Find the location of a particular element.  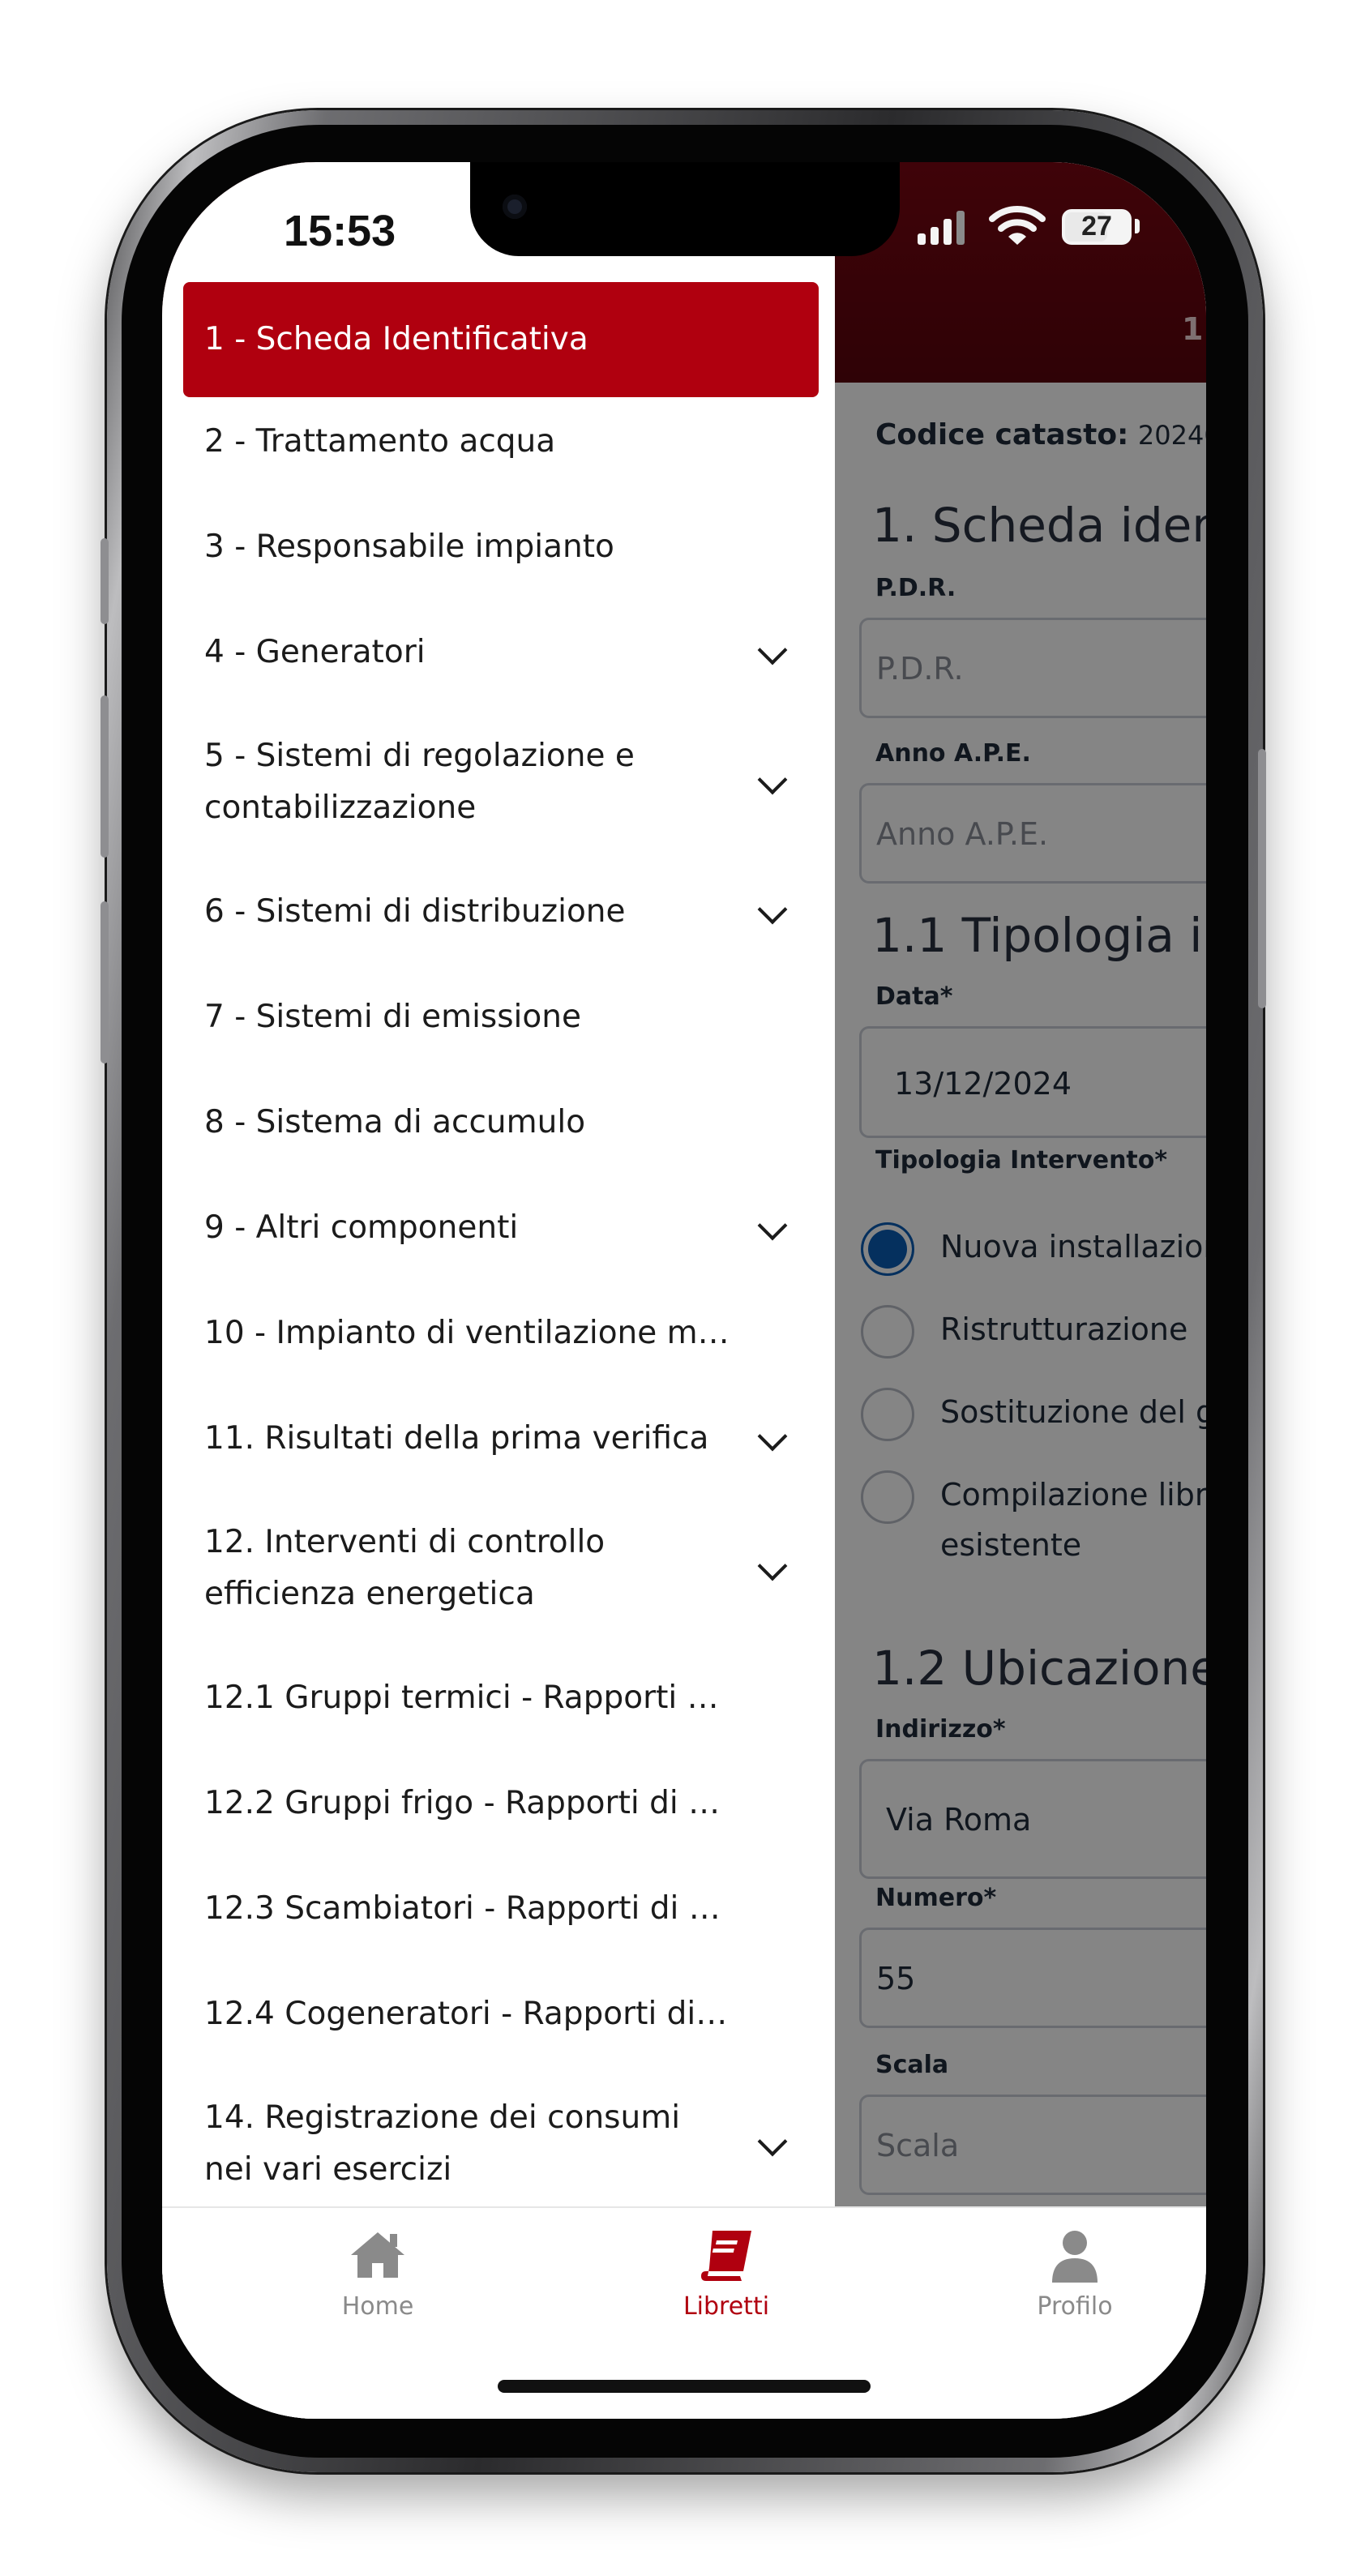

drawer-menu-item-label: 3 - Responsabile impianto is located at coordinates (409, 546).